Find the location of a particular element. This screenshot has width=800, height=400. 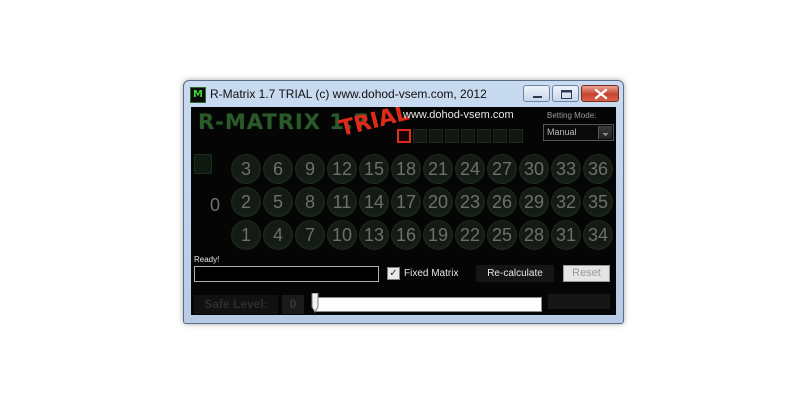

betting-mode-select: Manual is located at coordinates (578, 132).